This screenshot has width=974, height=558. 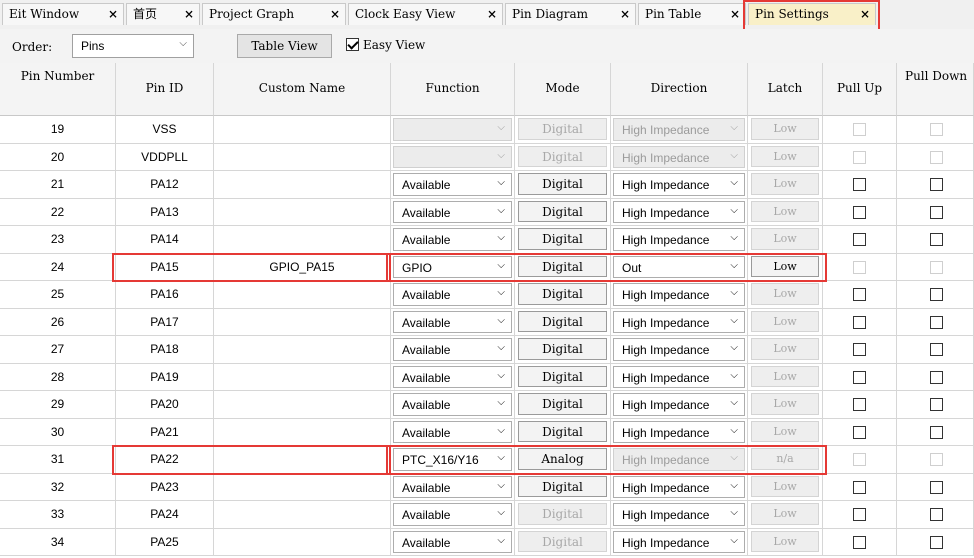 I want to click on col-header-function: Function, so click(x=453, y=89).